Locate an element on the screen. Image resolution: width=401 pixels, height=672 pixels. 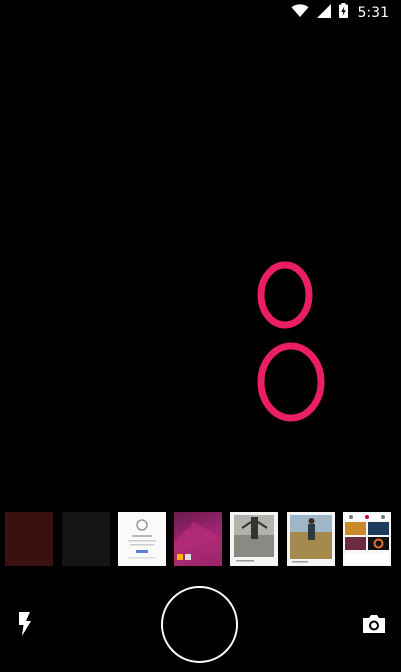
signal-icon is located at coordinates (323, 13).